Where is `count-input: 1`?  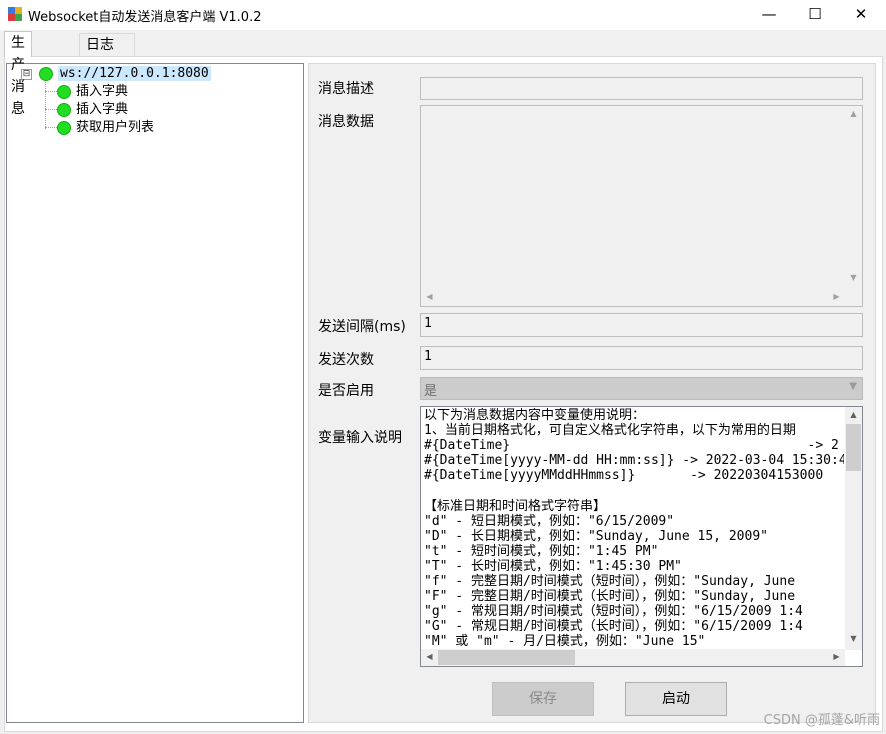 count-input: 1 is located at coordinates (641, 358).